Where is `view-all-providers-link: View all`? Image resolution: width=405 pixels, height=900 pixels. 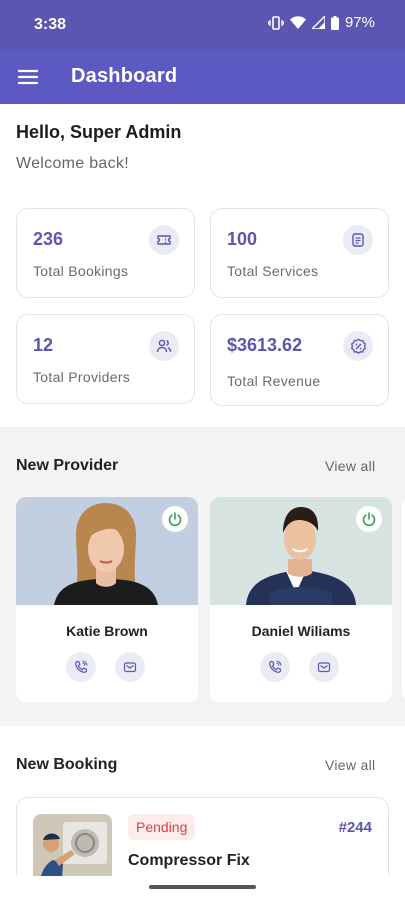
view-all-providers-link: View all is located at coordinates (350, 466).